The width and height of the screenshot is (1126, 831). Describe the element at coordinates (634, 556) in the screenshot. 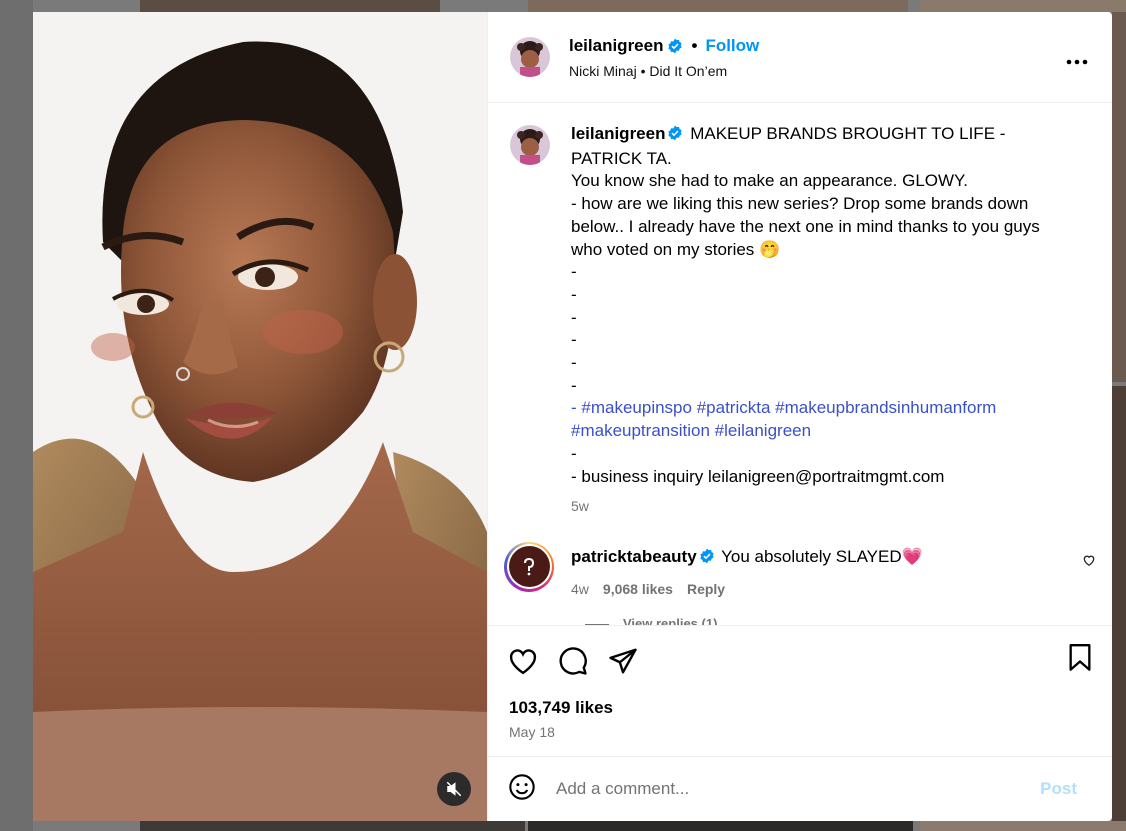

I see `commenter-username: patricktabeauty` at that location.